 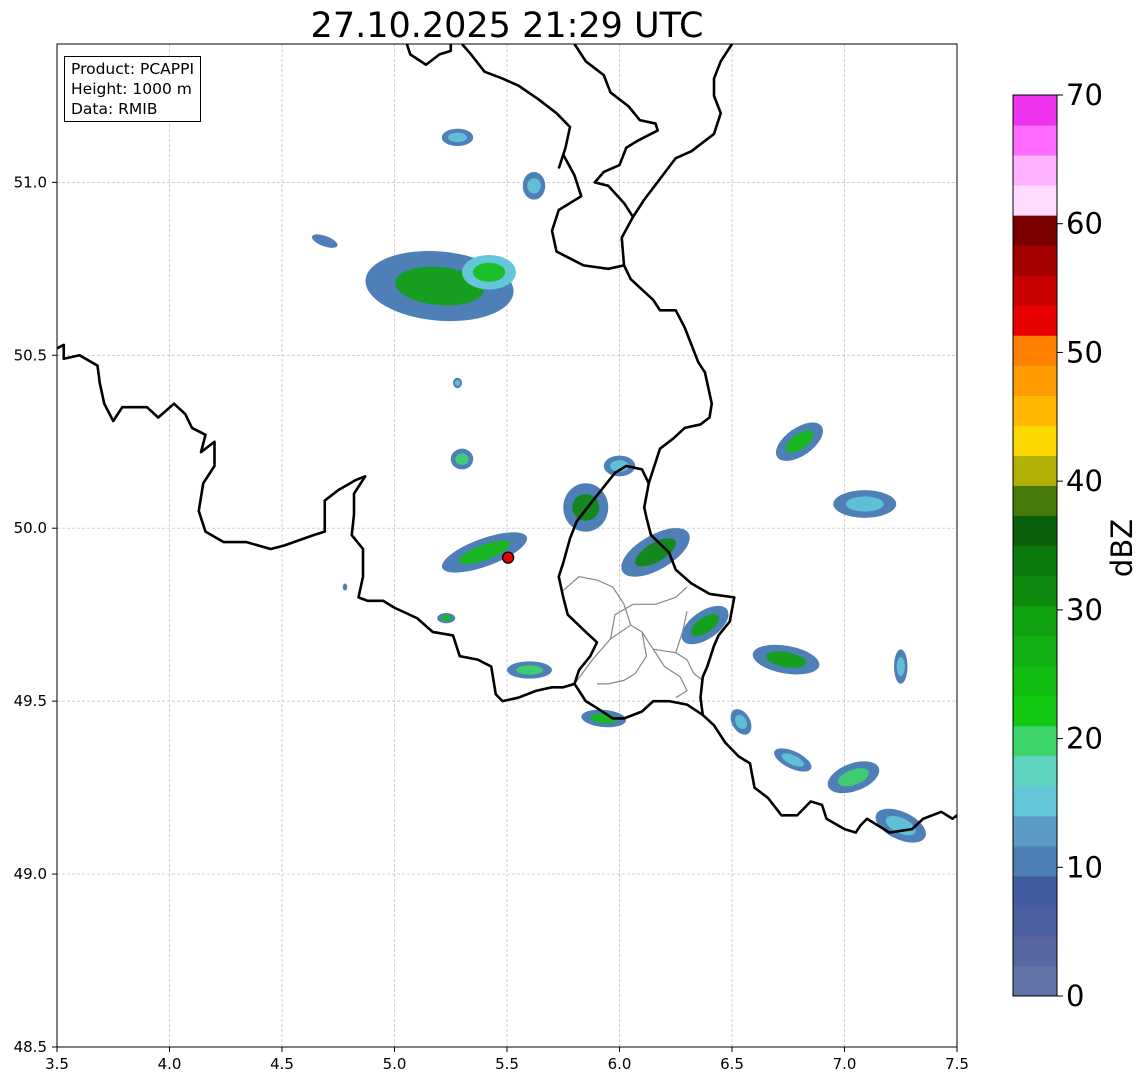 I want to click on colorbar-tick-label: 0, so click(x=1075, y=996).